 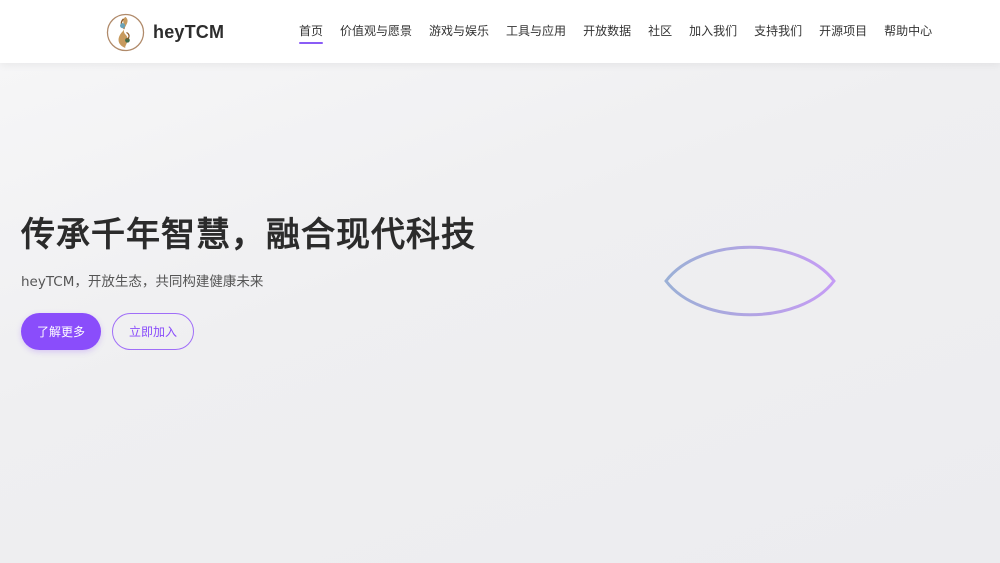 What do you see at coordinates (61, 331) in the screenshot?
I see `learn-more-button: 了解更多` at bounding box center [61, 331].